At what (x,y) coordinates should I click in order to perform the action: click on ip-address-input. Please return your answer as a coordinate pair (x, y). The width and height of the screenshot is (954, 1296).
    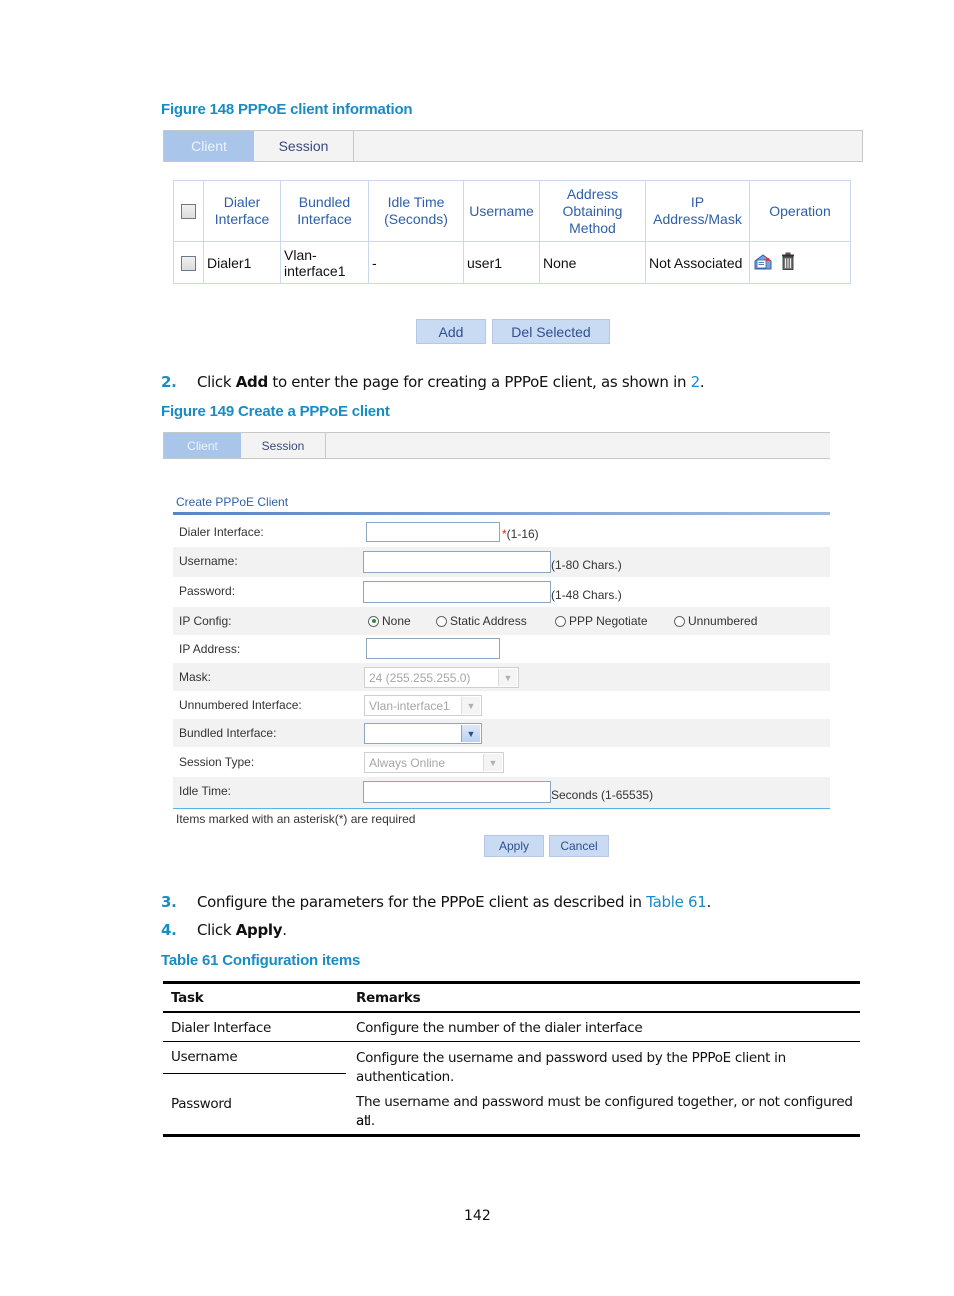
    Looking at the image, I should click on (433, 648).